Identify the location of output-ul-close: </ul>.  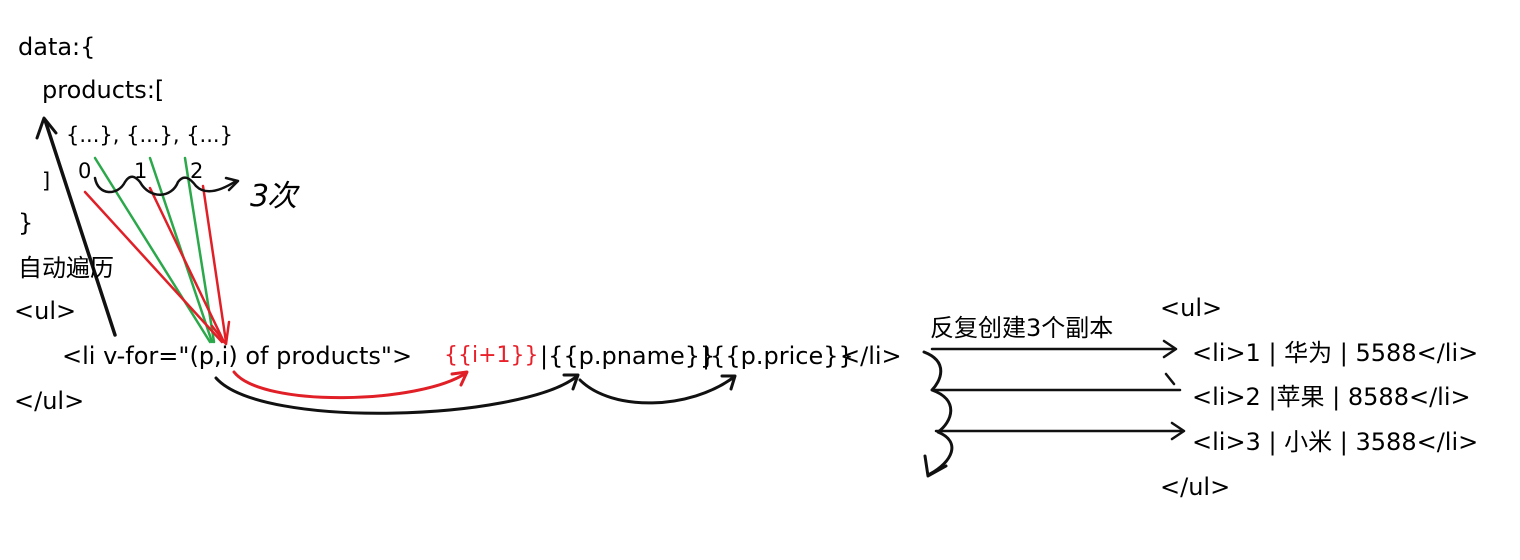
(1195, 487).